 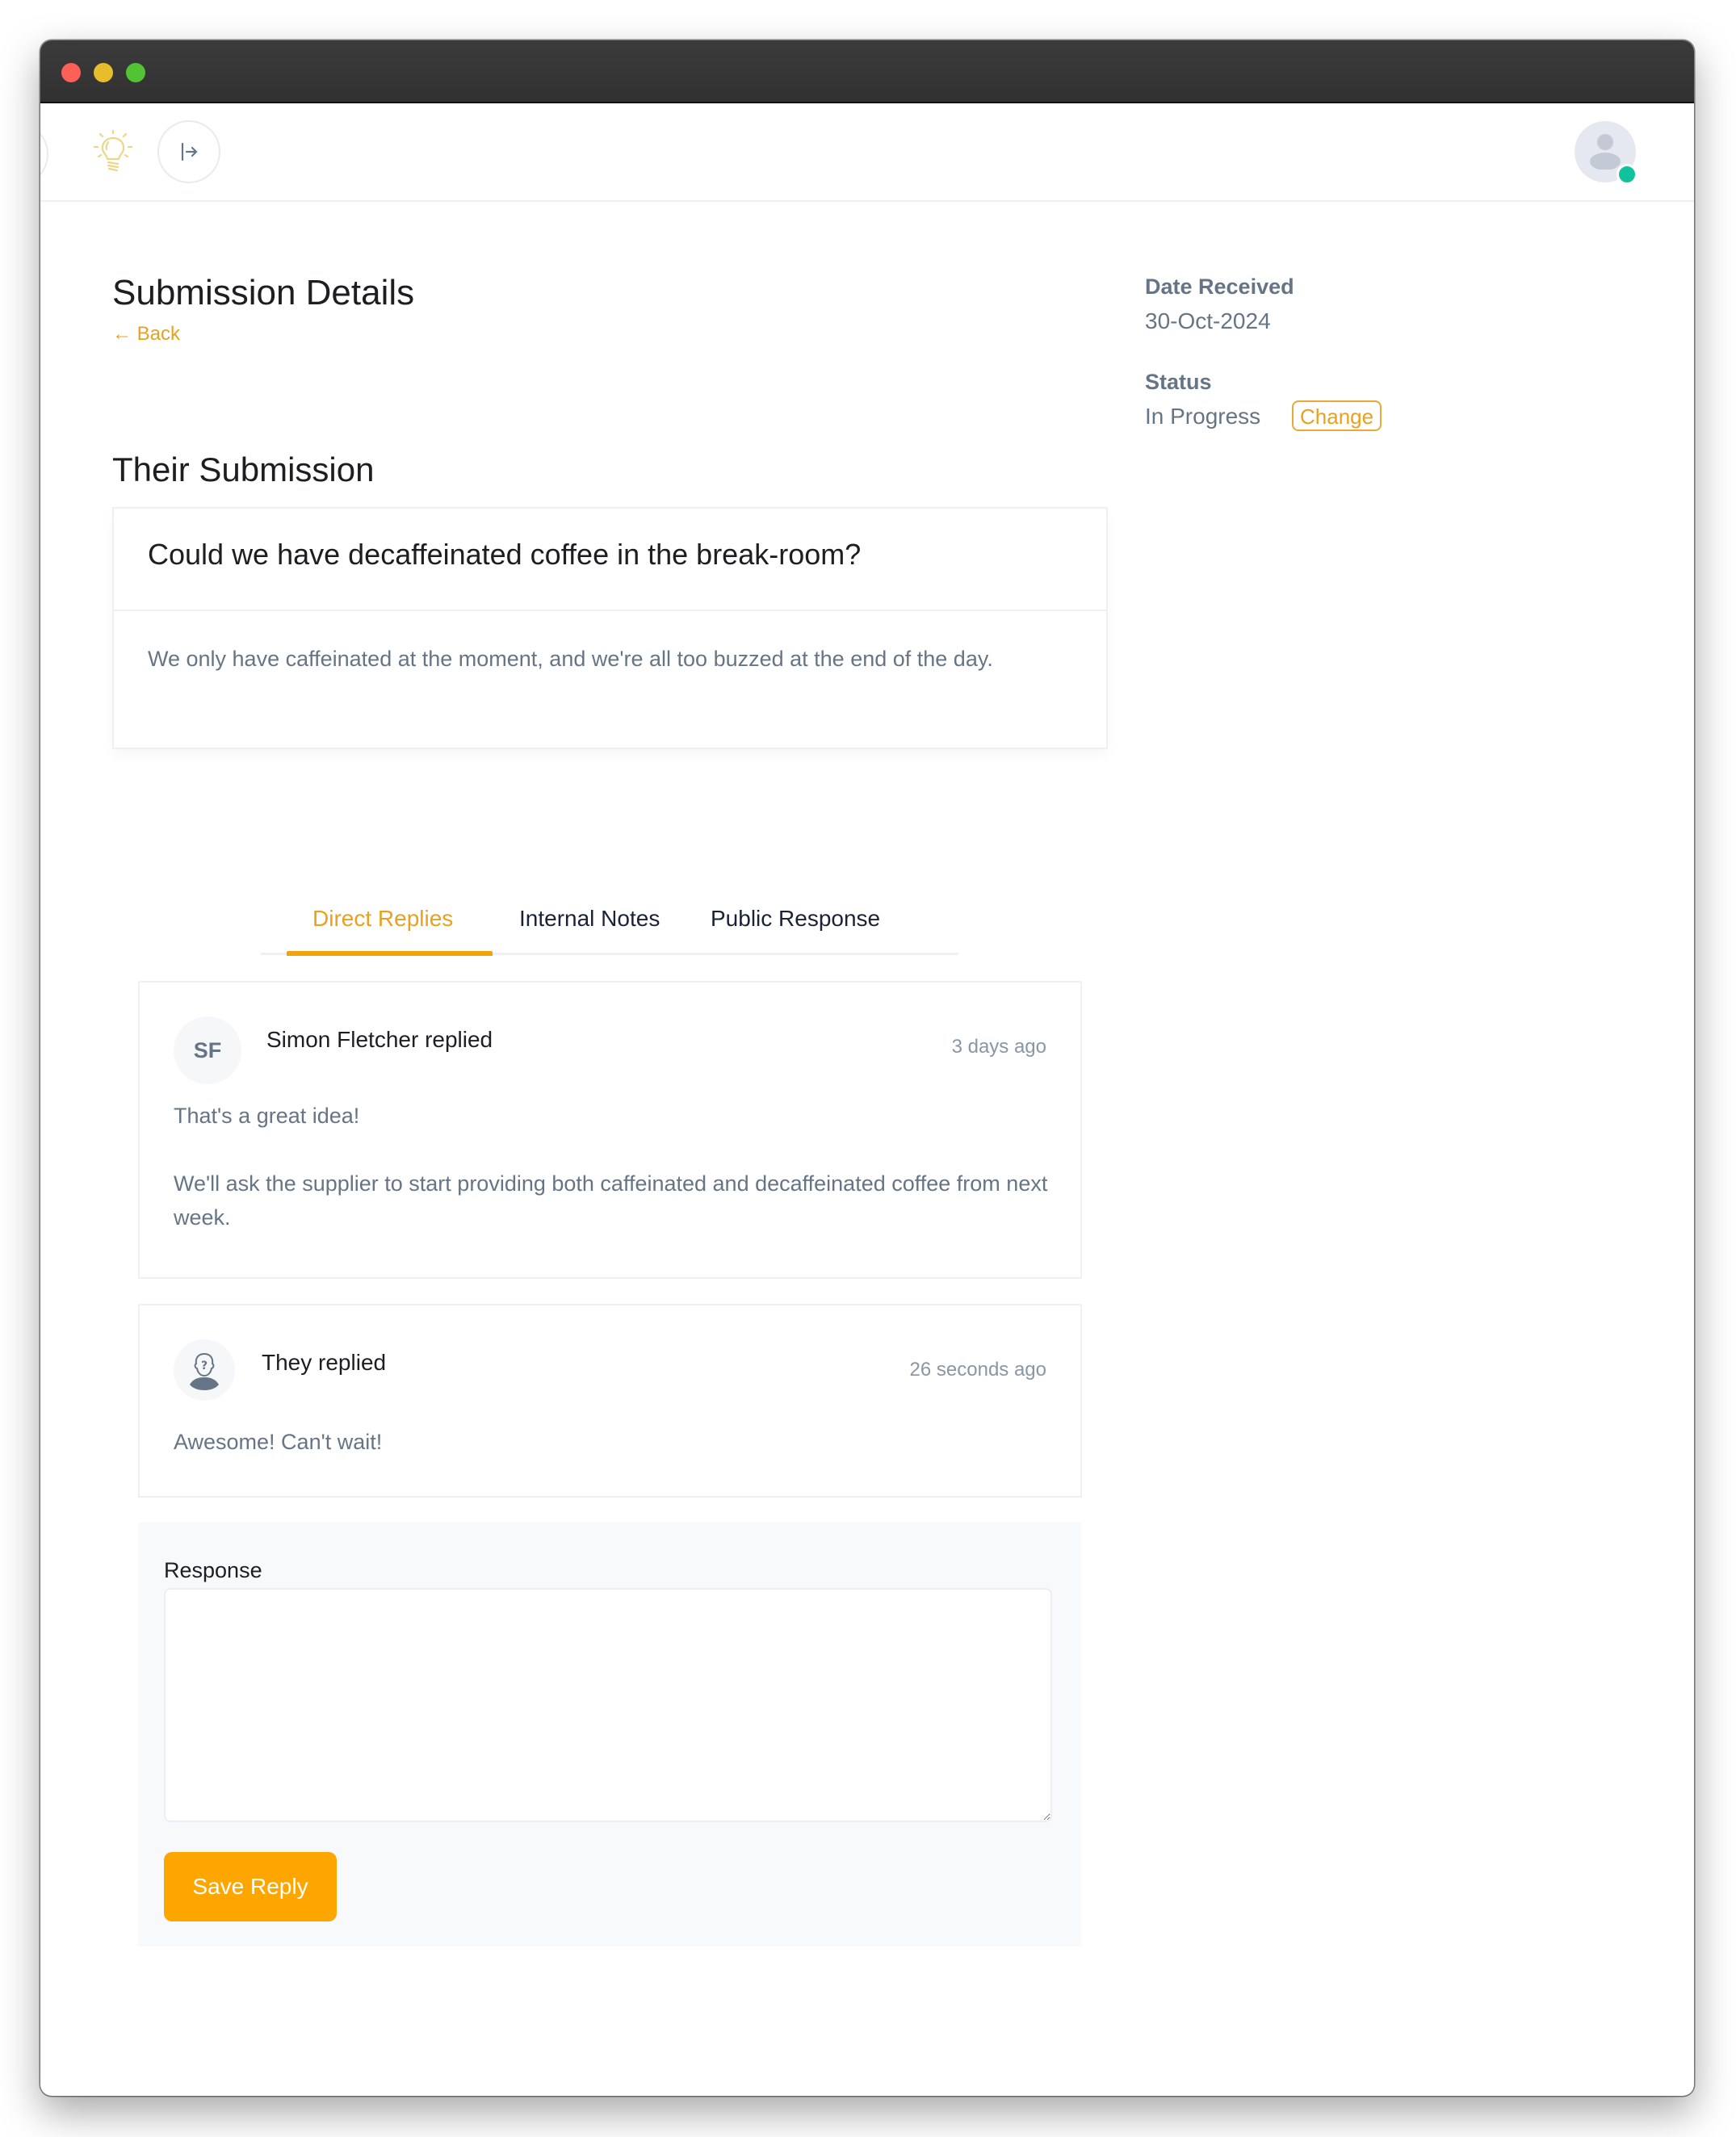 What do you see at coordinates (379, 1039) in the screenshot?
I see `reply-author: Simon Fletcher replied` at bounding box center [379, 1039].